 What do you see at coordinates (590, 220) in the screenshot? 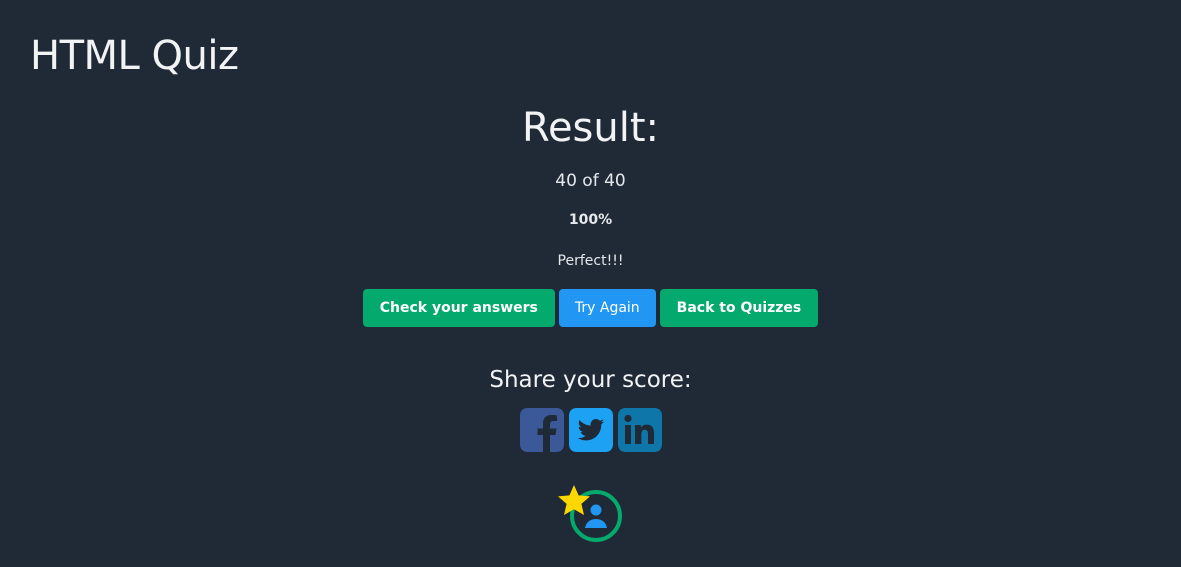
I see `percent-text: 100%` at bounding box center [590, 220].